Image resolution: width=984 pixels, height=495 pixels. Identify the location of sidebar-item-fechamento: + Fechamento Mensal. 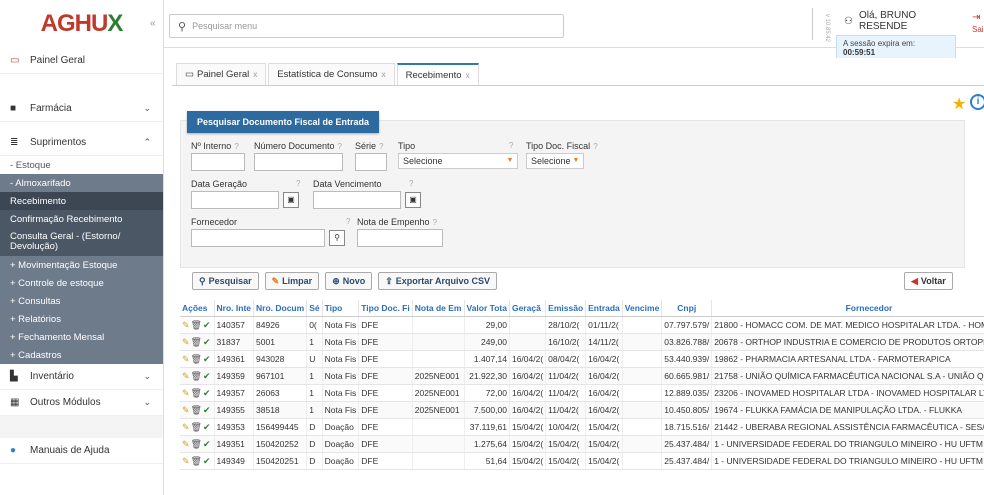
(81, 337).